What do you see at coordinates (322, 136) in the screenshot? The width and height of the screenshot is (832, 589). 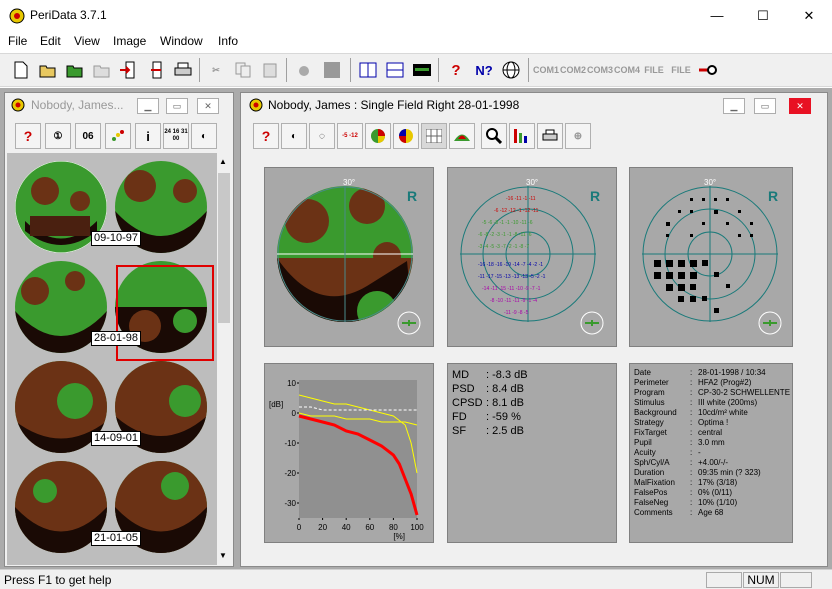 I see `dots-icon: ◌` at bounding box center [322, 136].